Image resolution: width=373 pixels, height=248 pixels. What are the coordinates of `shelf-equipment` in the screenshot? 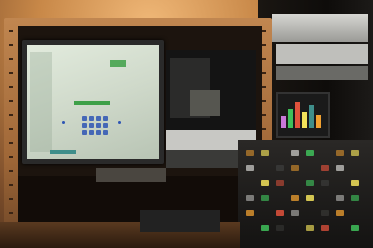 It's located at (131, 175).